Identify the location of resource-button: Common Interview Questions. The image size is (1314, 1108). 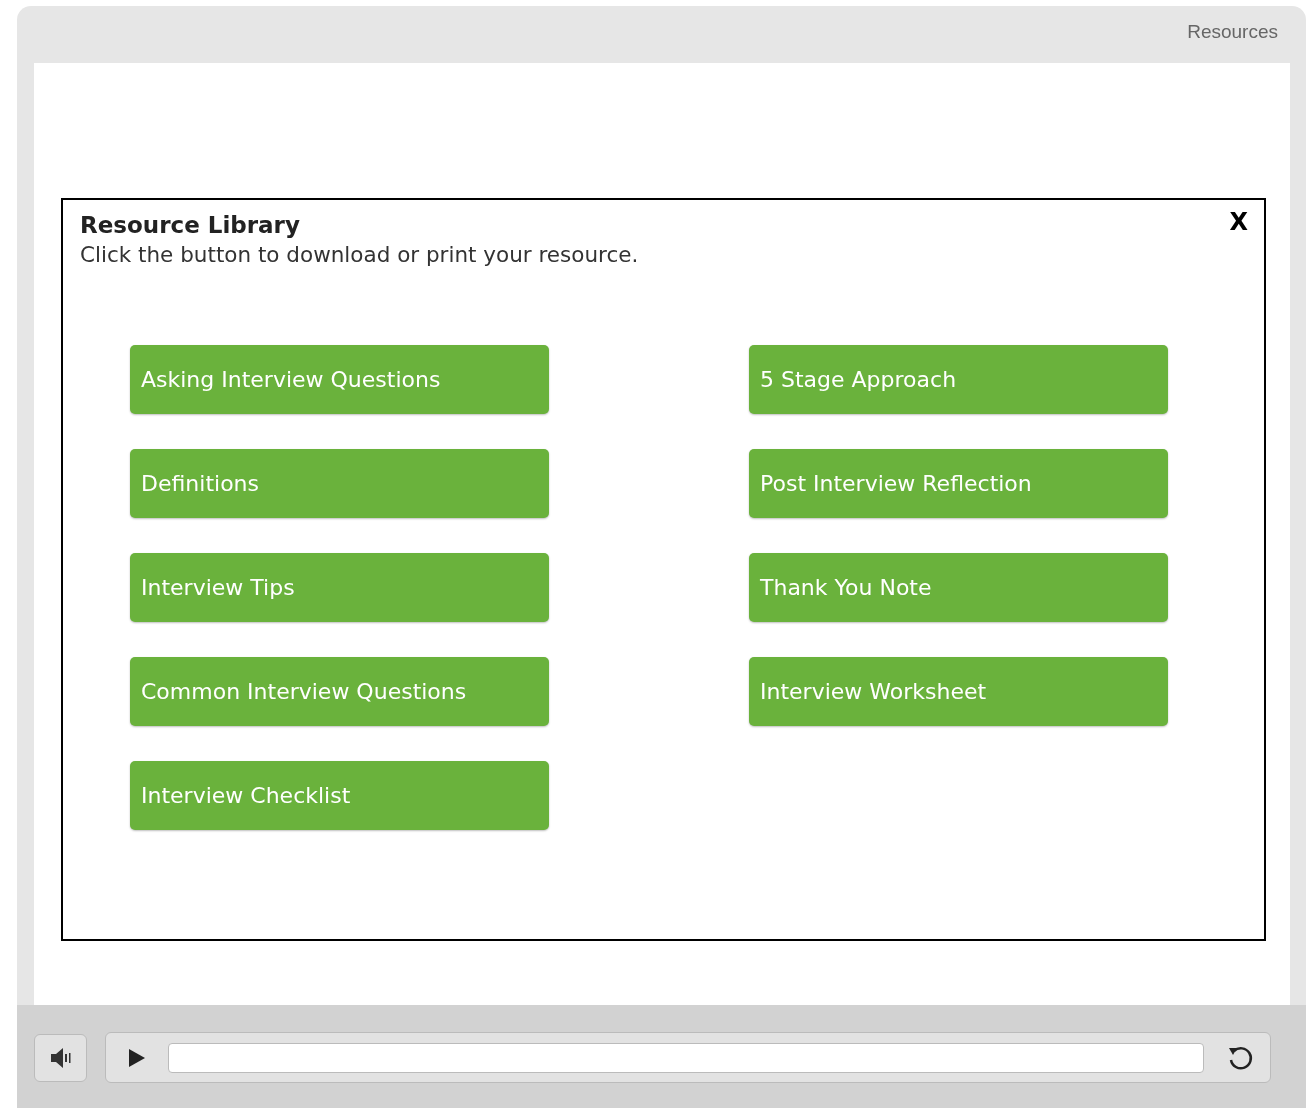
(339, 691).